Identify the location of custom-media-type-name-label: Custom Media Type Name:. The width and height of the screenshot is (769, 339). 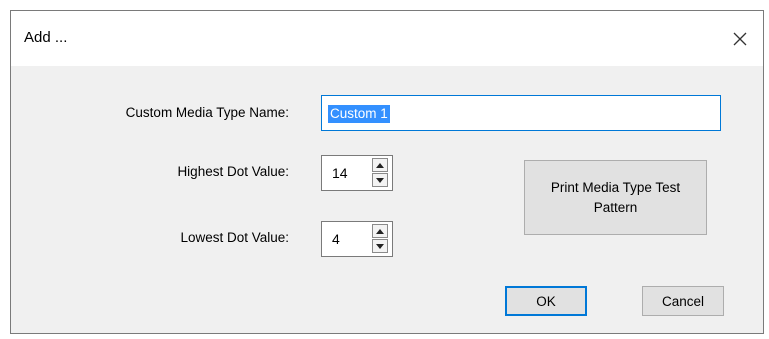
(207, 112).